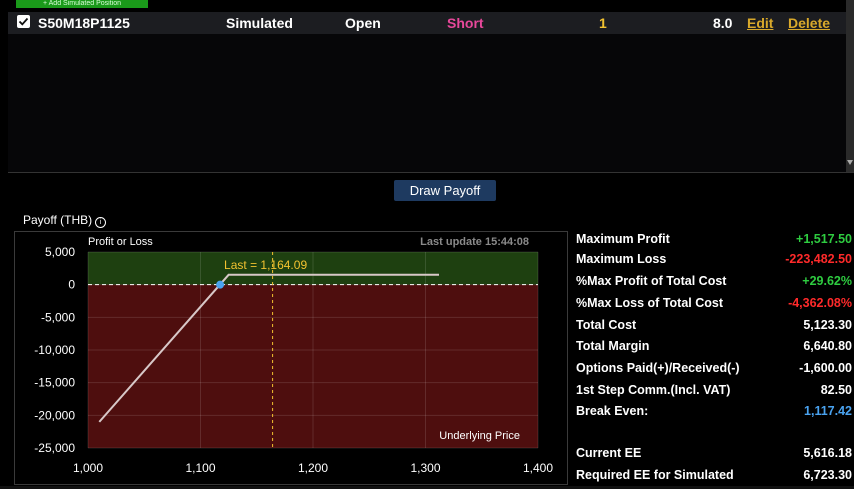 Image resolution: width=854 pixels, height=489 pixels. I want to click on stat-label: Total Margin, so click(613, 346).